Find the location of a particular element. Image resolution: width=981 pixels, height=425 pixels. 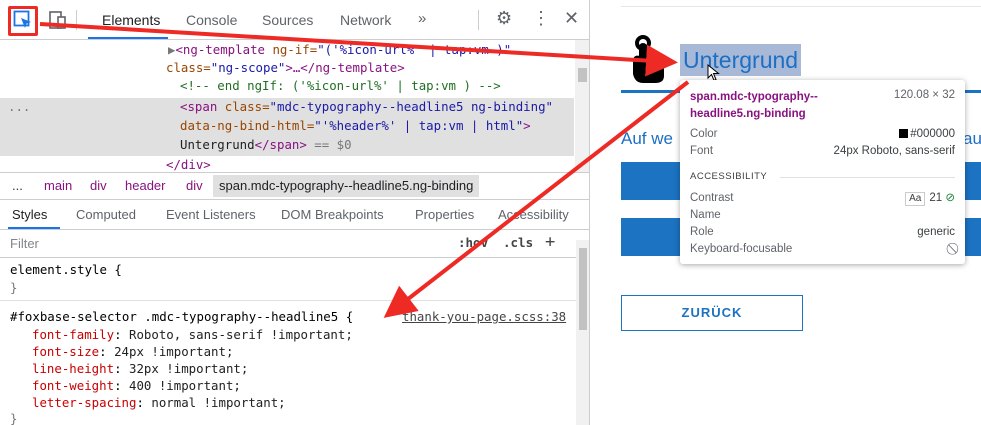

css-property: letter-spacing: normal !important; is located at coordinates (159, 403).